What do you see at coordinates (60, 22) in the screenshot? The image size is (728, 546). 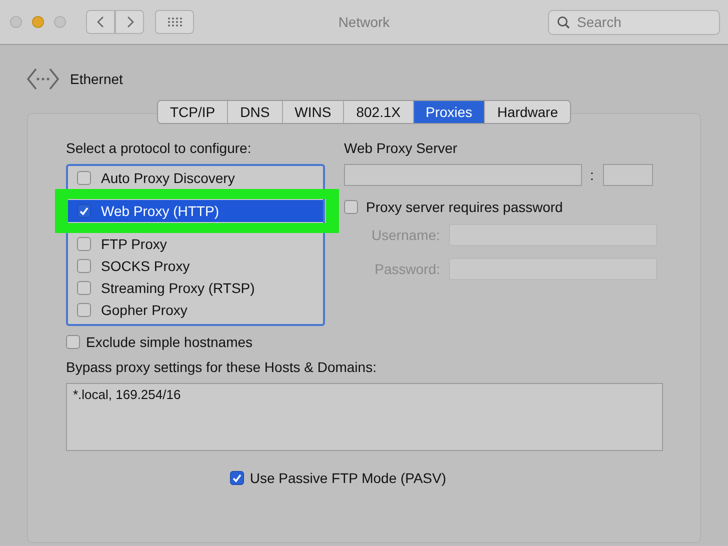 I see `window-zoom-button` at bounding box center [60, 22].